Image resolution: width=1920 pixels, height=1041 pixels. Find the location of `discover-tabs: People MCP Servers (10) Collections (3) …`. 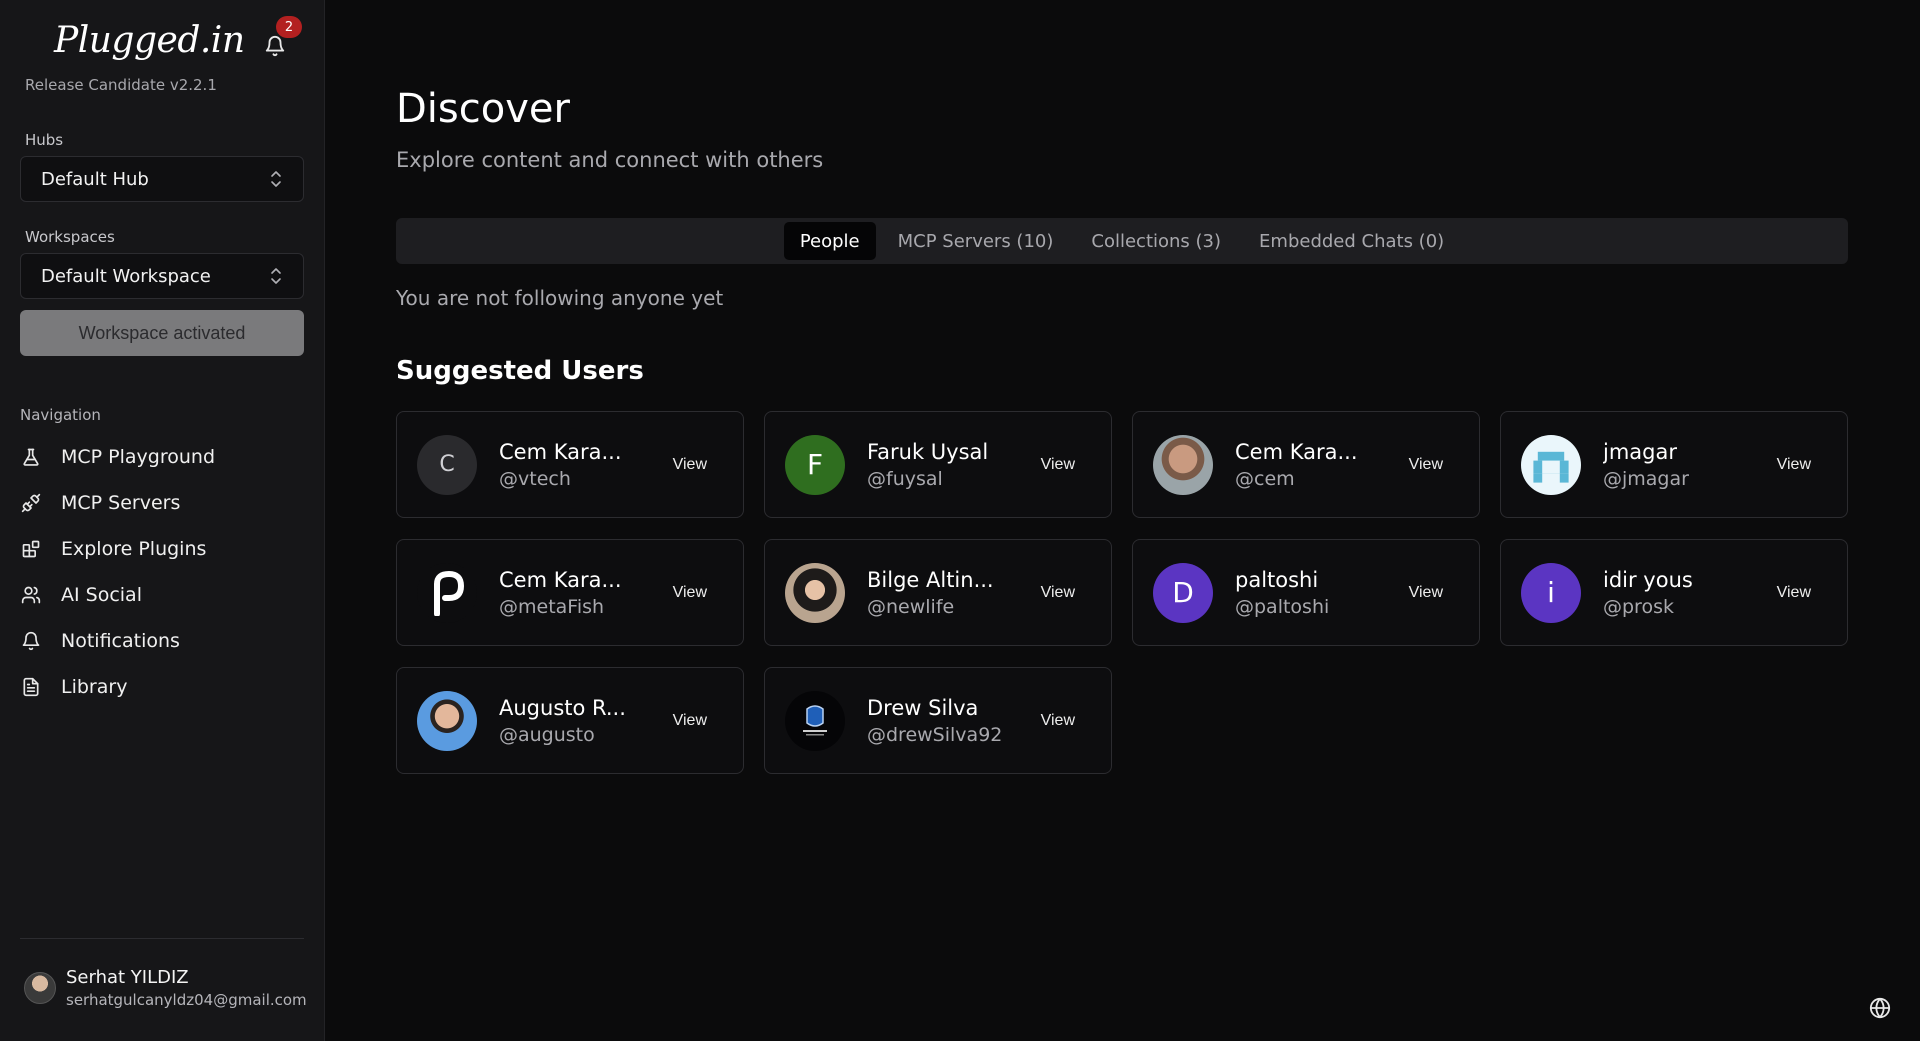

discover-tabs: People MCP Servers (10) Collections (3) … is located at coordinates (1122, 241).